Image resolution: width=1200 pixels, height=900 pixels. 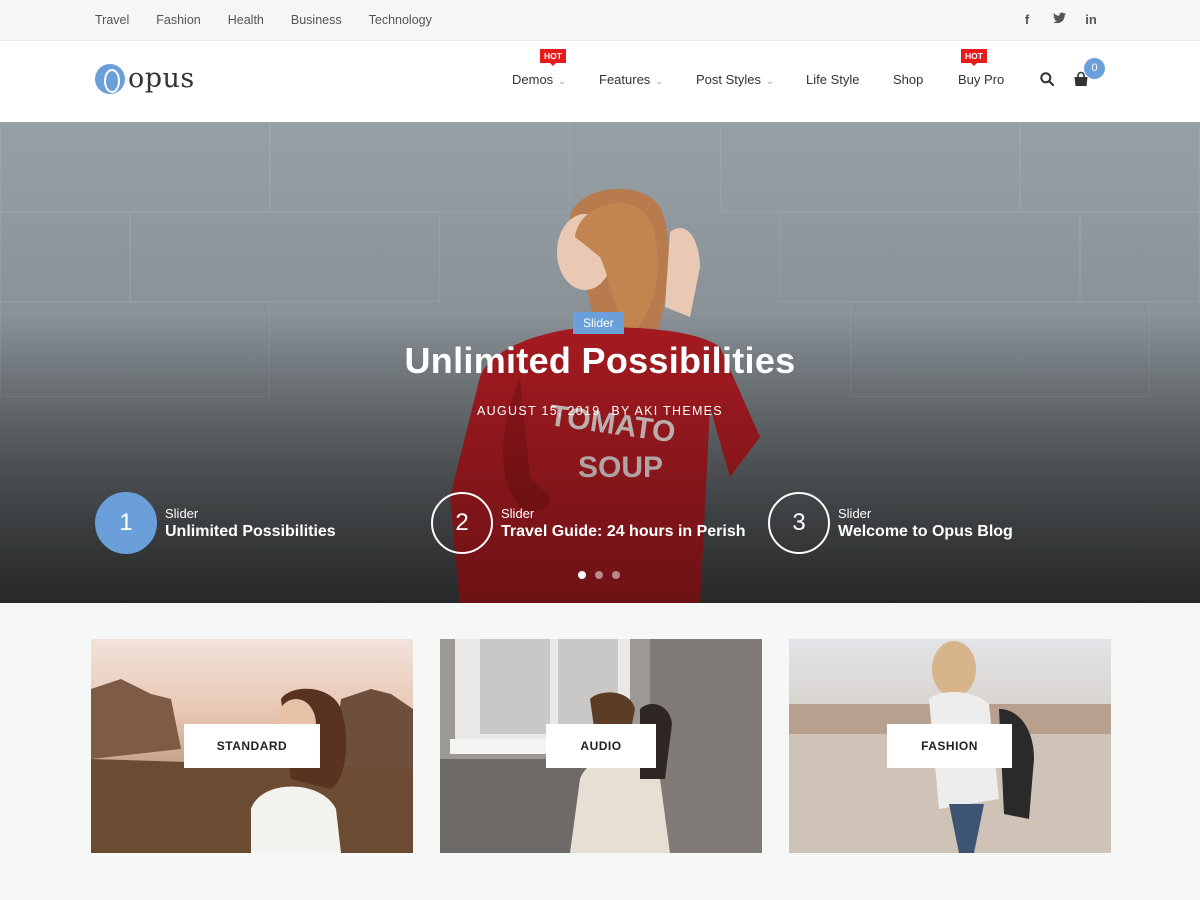 What do you see at coordinates (925, 531) in the screenshot?
I see `slide-title: Welcome to Opus Blog` at bounding box center [925, 531].